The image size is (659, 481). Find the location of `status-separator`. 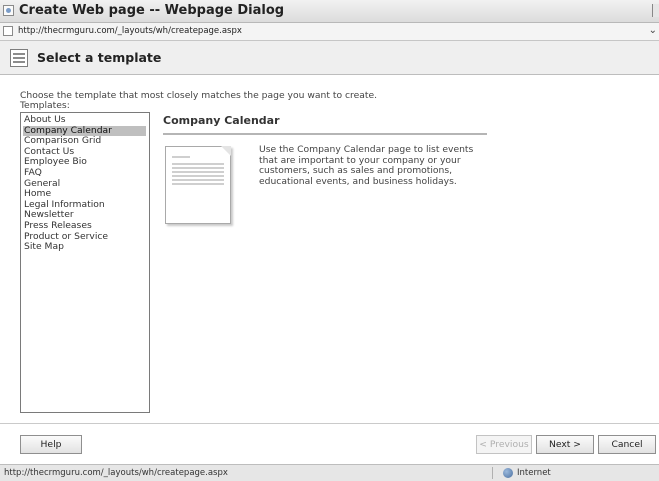

status-separator is located at coordinates (492, 473).